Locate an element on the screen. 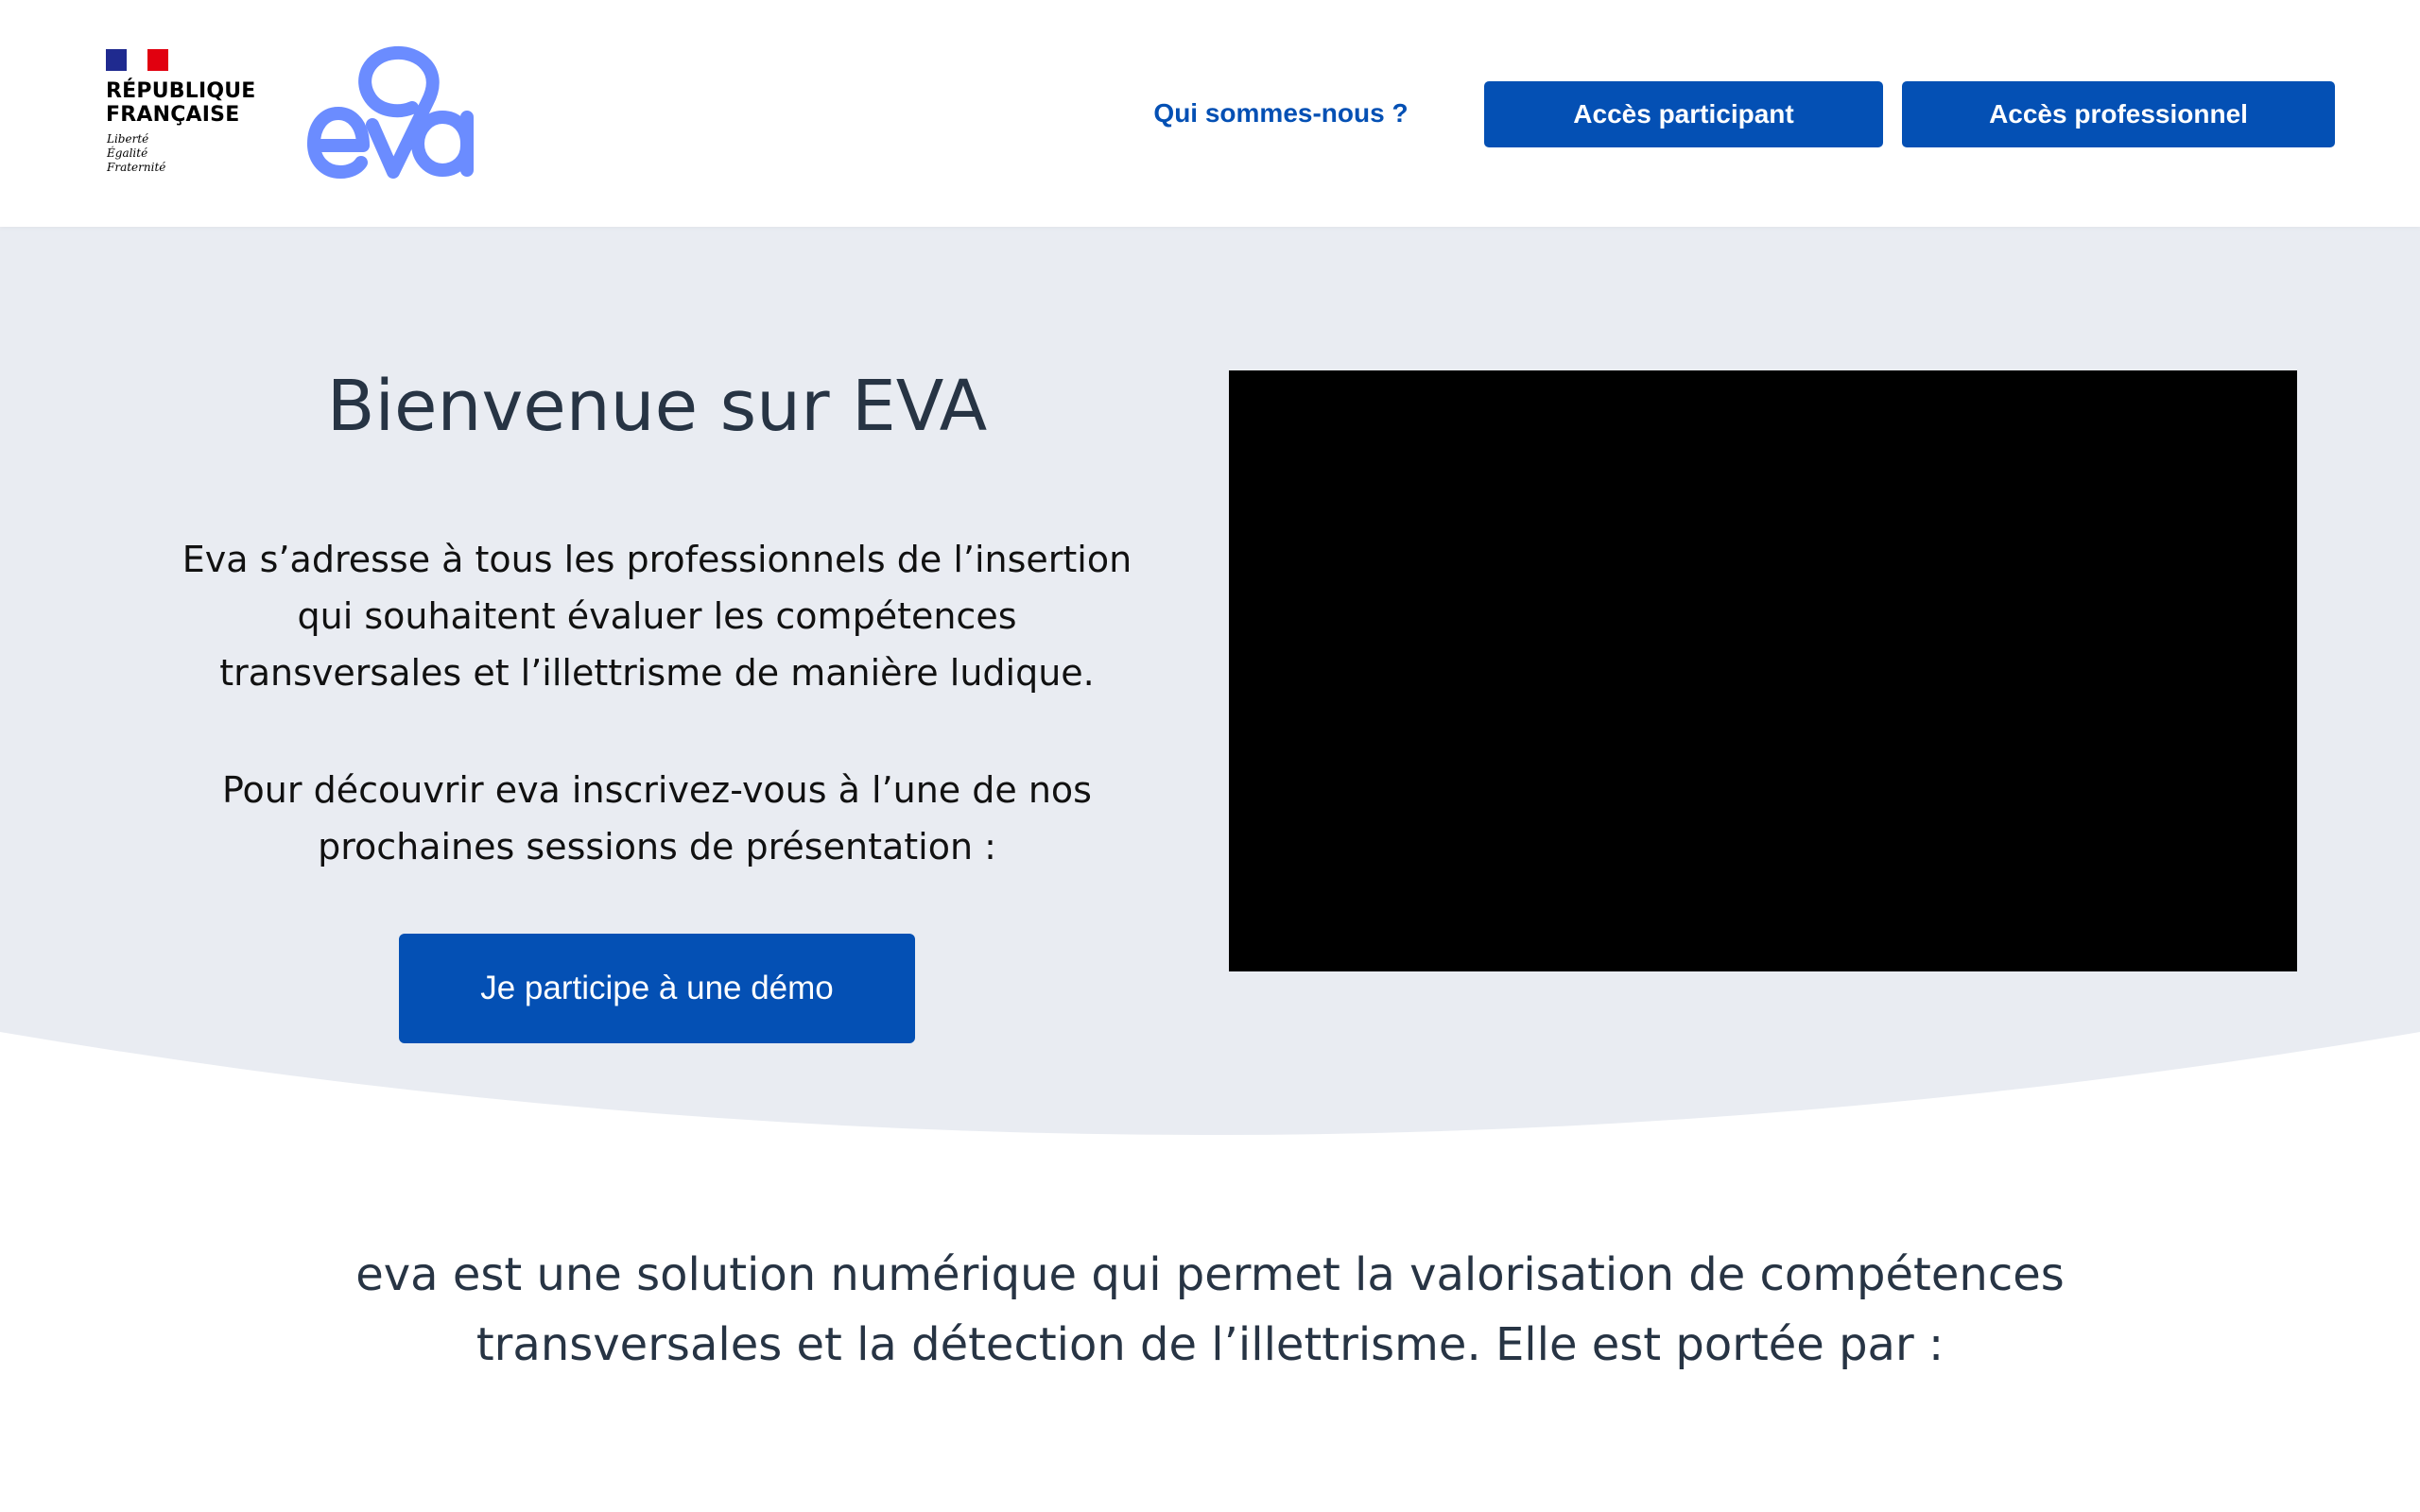 This screenshot has height=1512, width=2420. gov-name-line1: RÉPUBLIQUE is located at coordinates (181, 91).